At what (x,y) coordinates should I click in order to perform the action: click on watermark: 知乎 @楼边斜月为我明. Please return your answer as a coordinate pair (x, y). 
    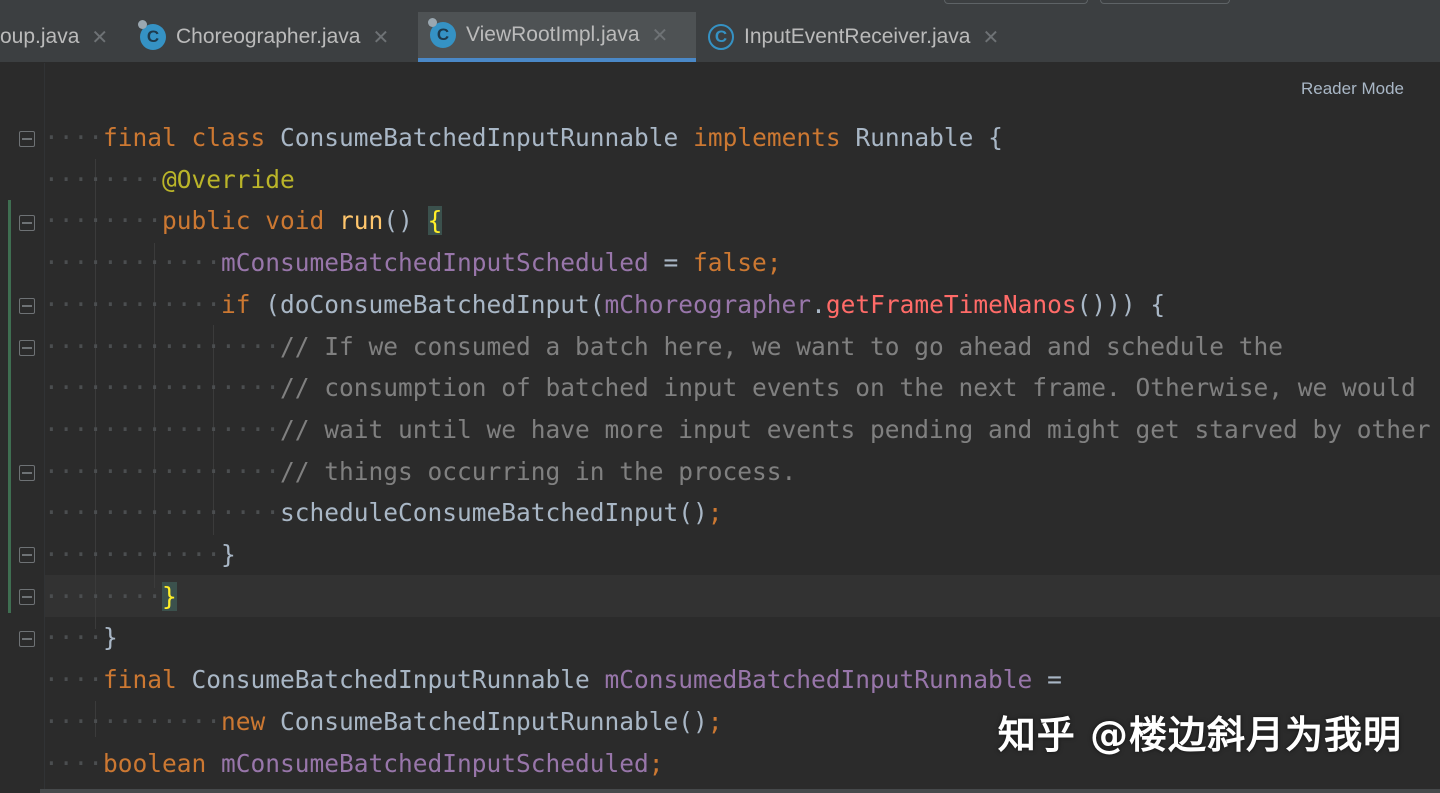
    Looking at the image, I should click on (1199, 735).